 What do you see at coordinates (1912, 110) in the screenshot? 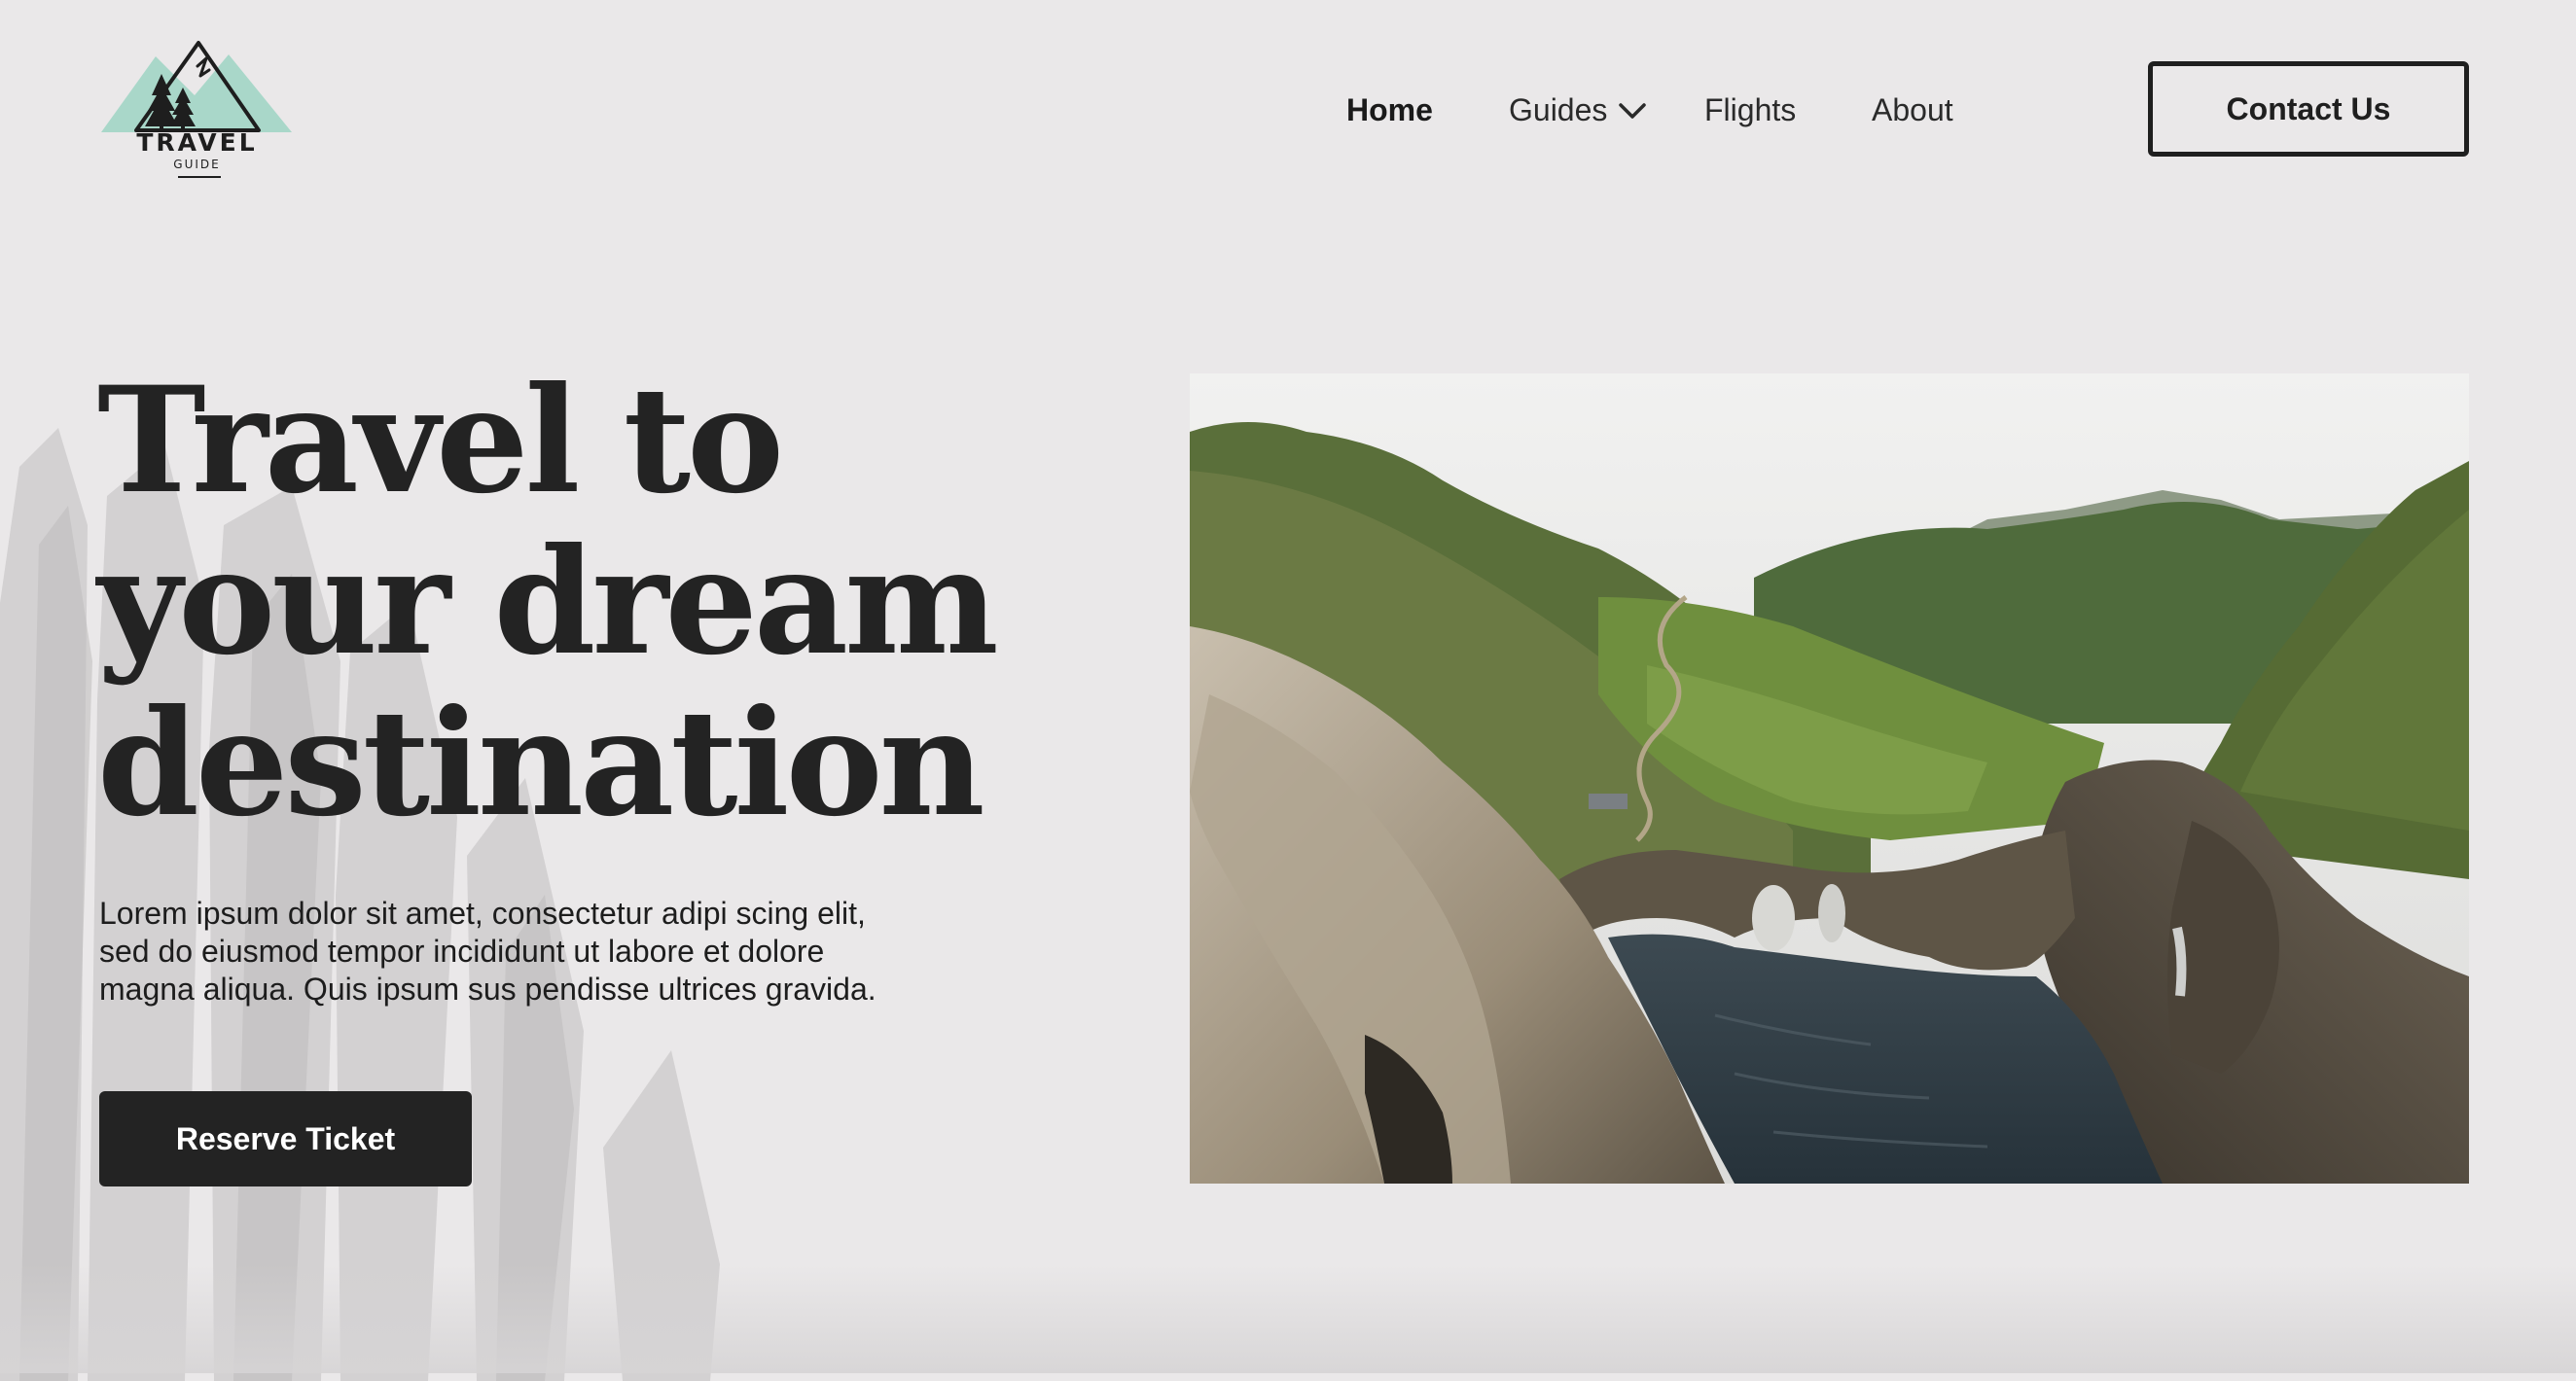
I see `nav-about: About` at bounding box center [1912, 110].